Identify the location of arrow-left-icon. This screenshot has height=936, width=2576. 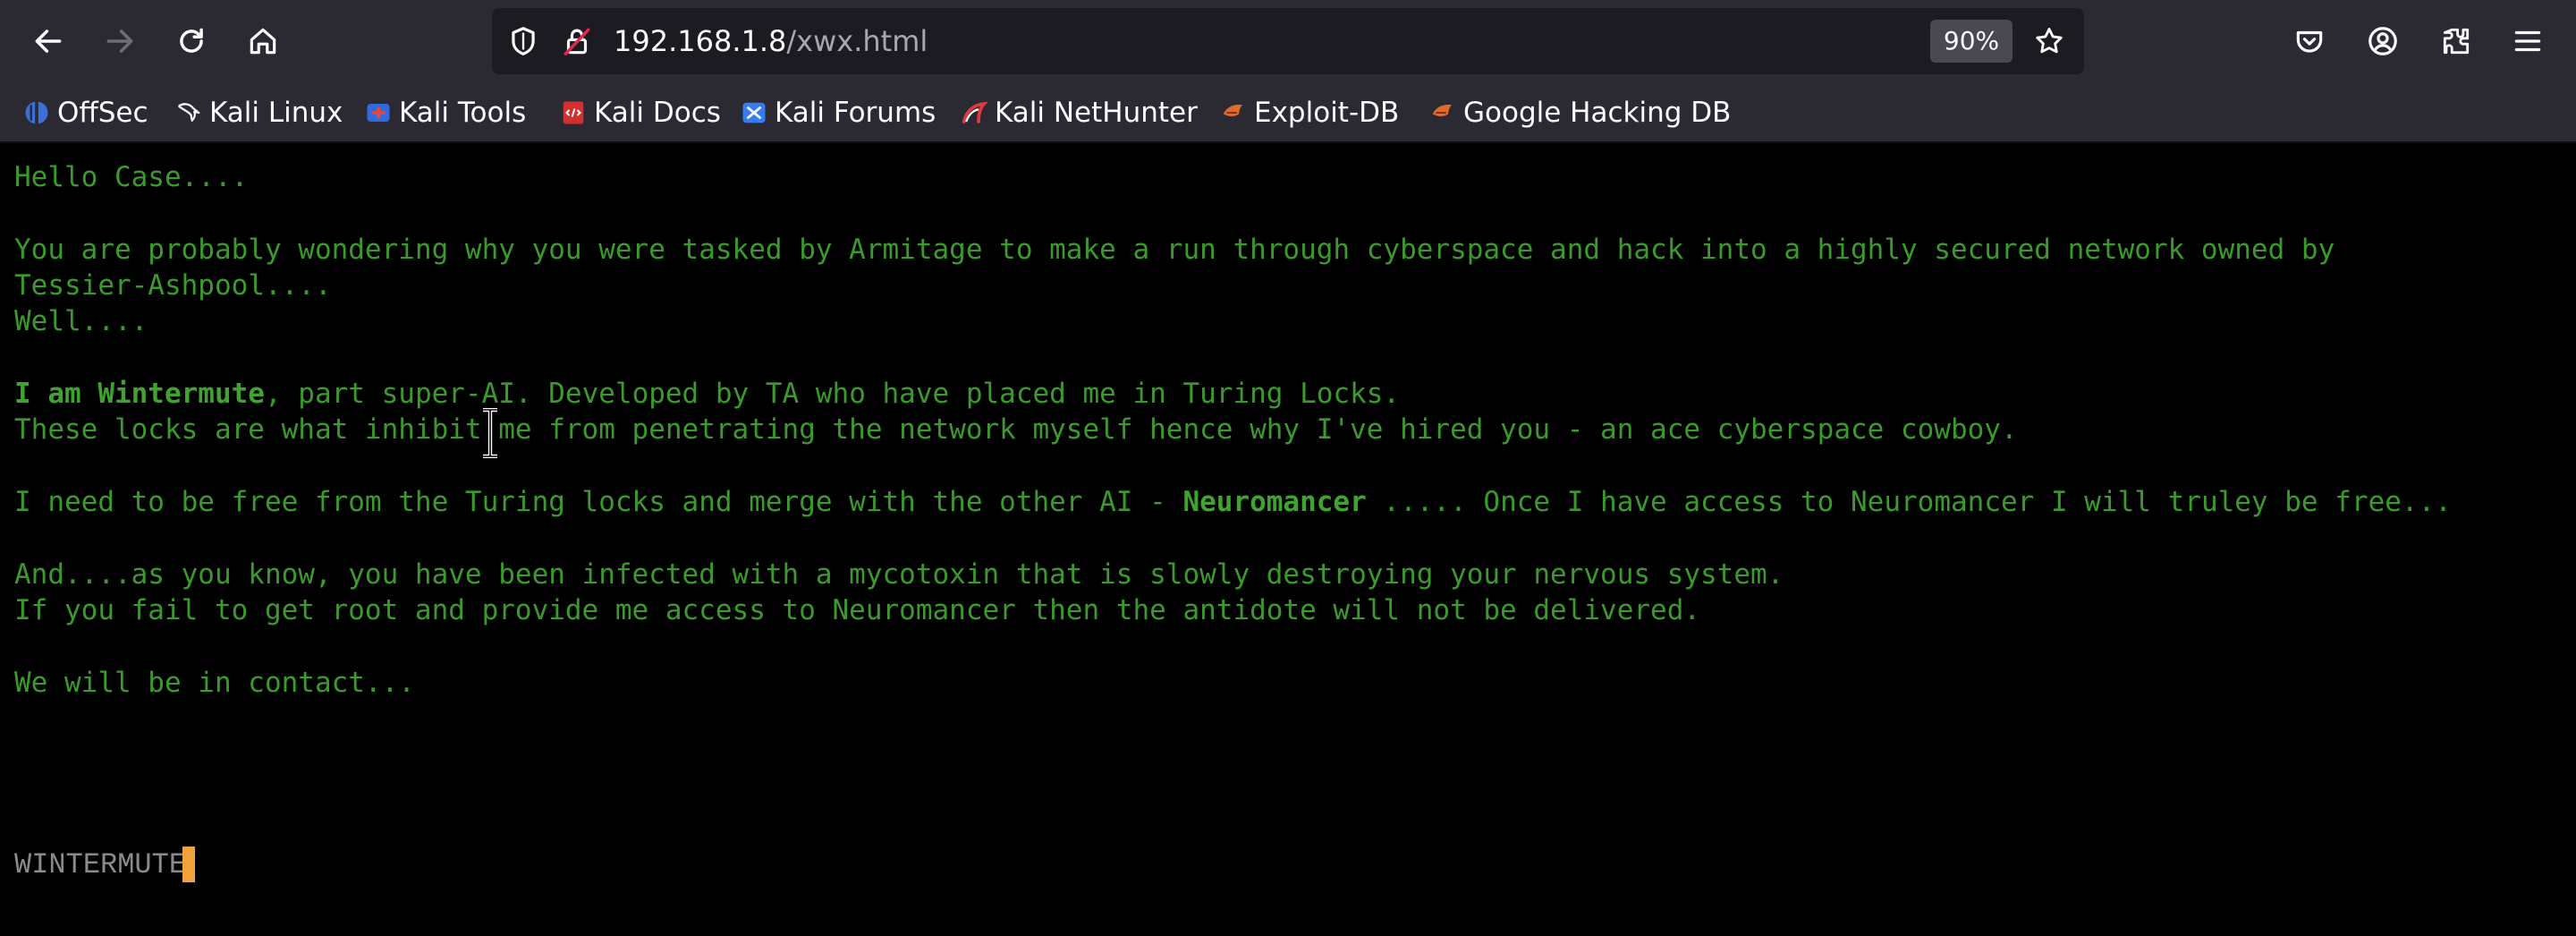
(48, 42).